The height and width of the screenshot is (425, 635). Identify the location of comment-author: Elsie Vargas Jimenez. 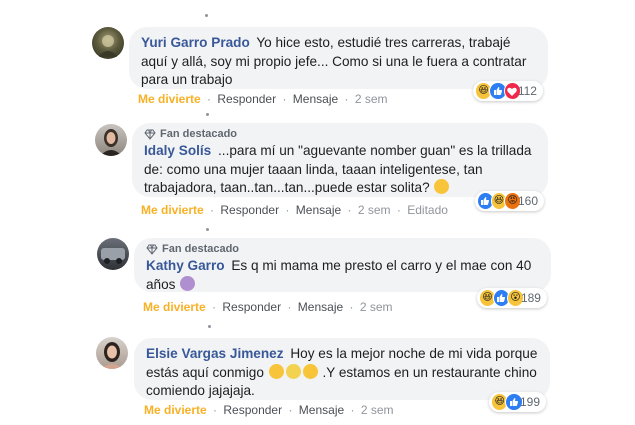
(215, 353).